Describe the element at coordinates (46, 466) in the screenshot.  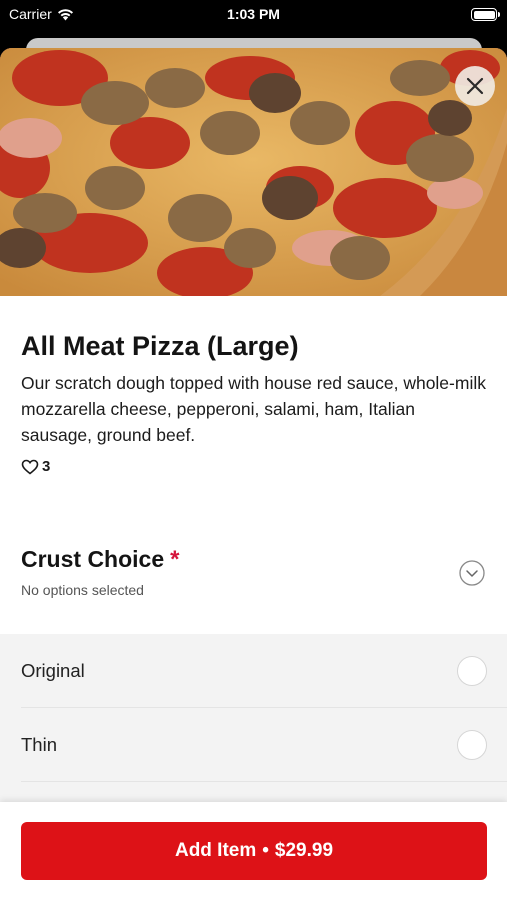
I see `like-count: 3` at that location.